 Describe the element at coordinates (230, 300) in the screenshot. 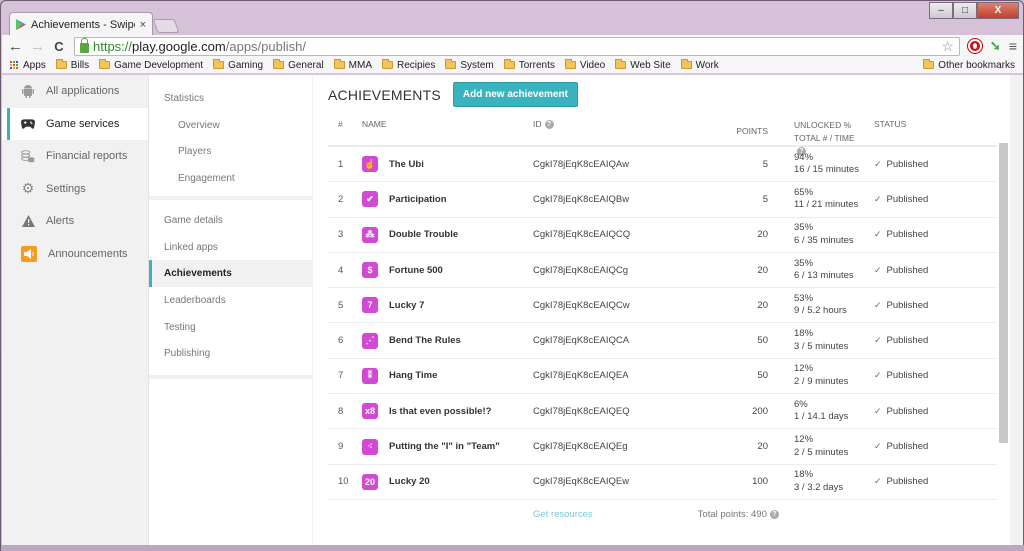

I see `subnav-leaderboards: Leaderboards` at that location.